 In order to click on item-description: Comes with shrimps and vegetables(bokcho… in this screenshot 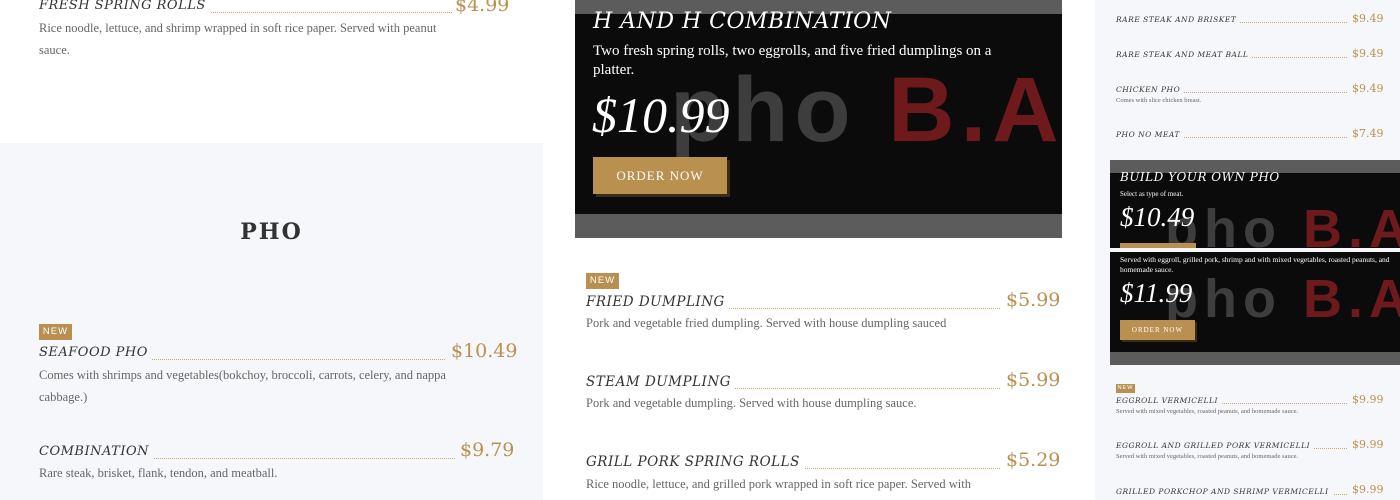, I will do `click(242, 386)`.